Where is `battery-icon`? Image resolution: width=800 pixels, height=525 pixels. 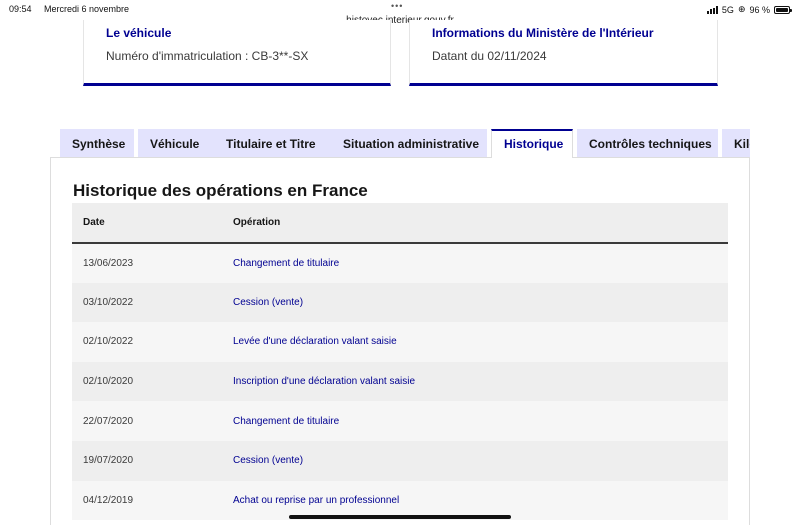
battery-icon is located at coordinates (783, 9).